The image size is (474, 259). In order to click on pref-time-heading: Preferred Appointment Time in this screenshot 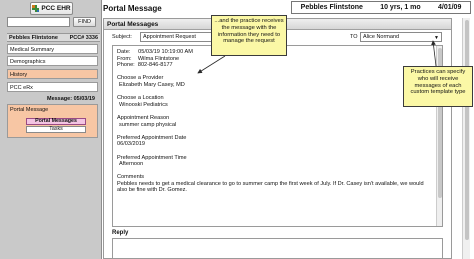, I will do `click(152, 157)`.